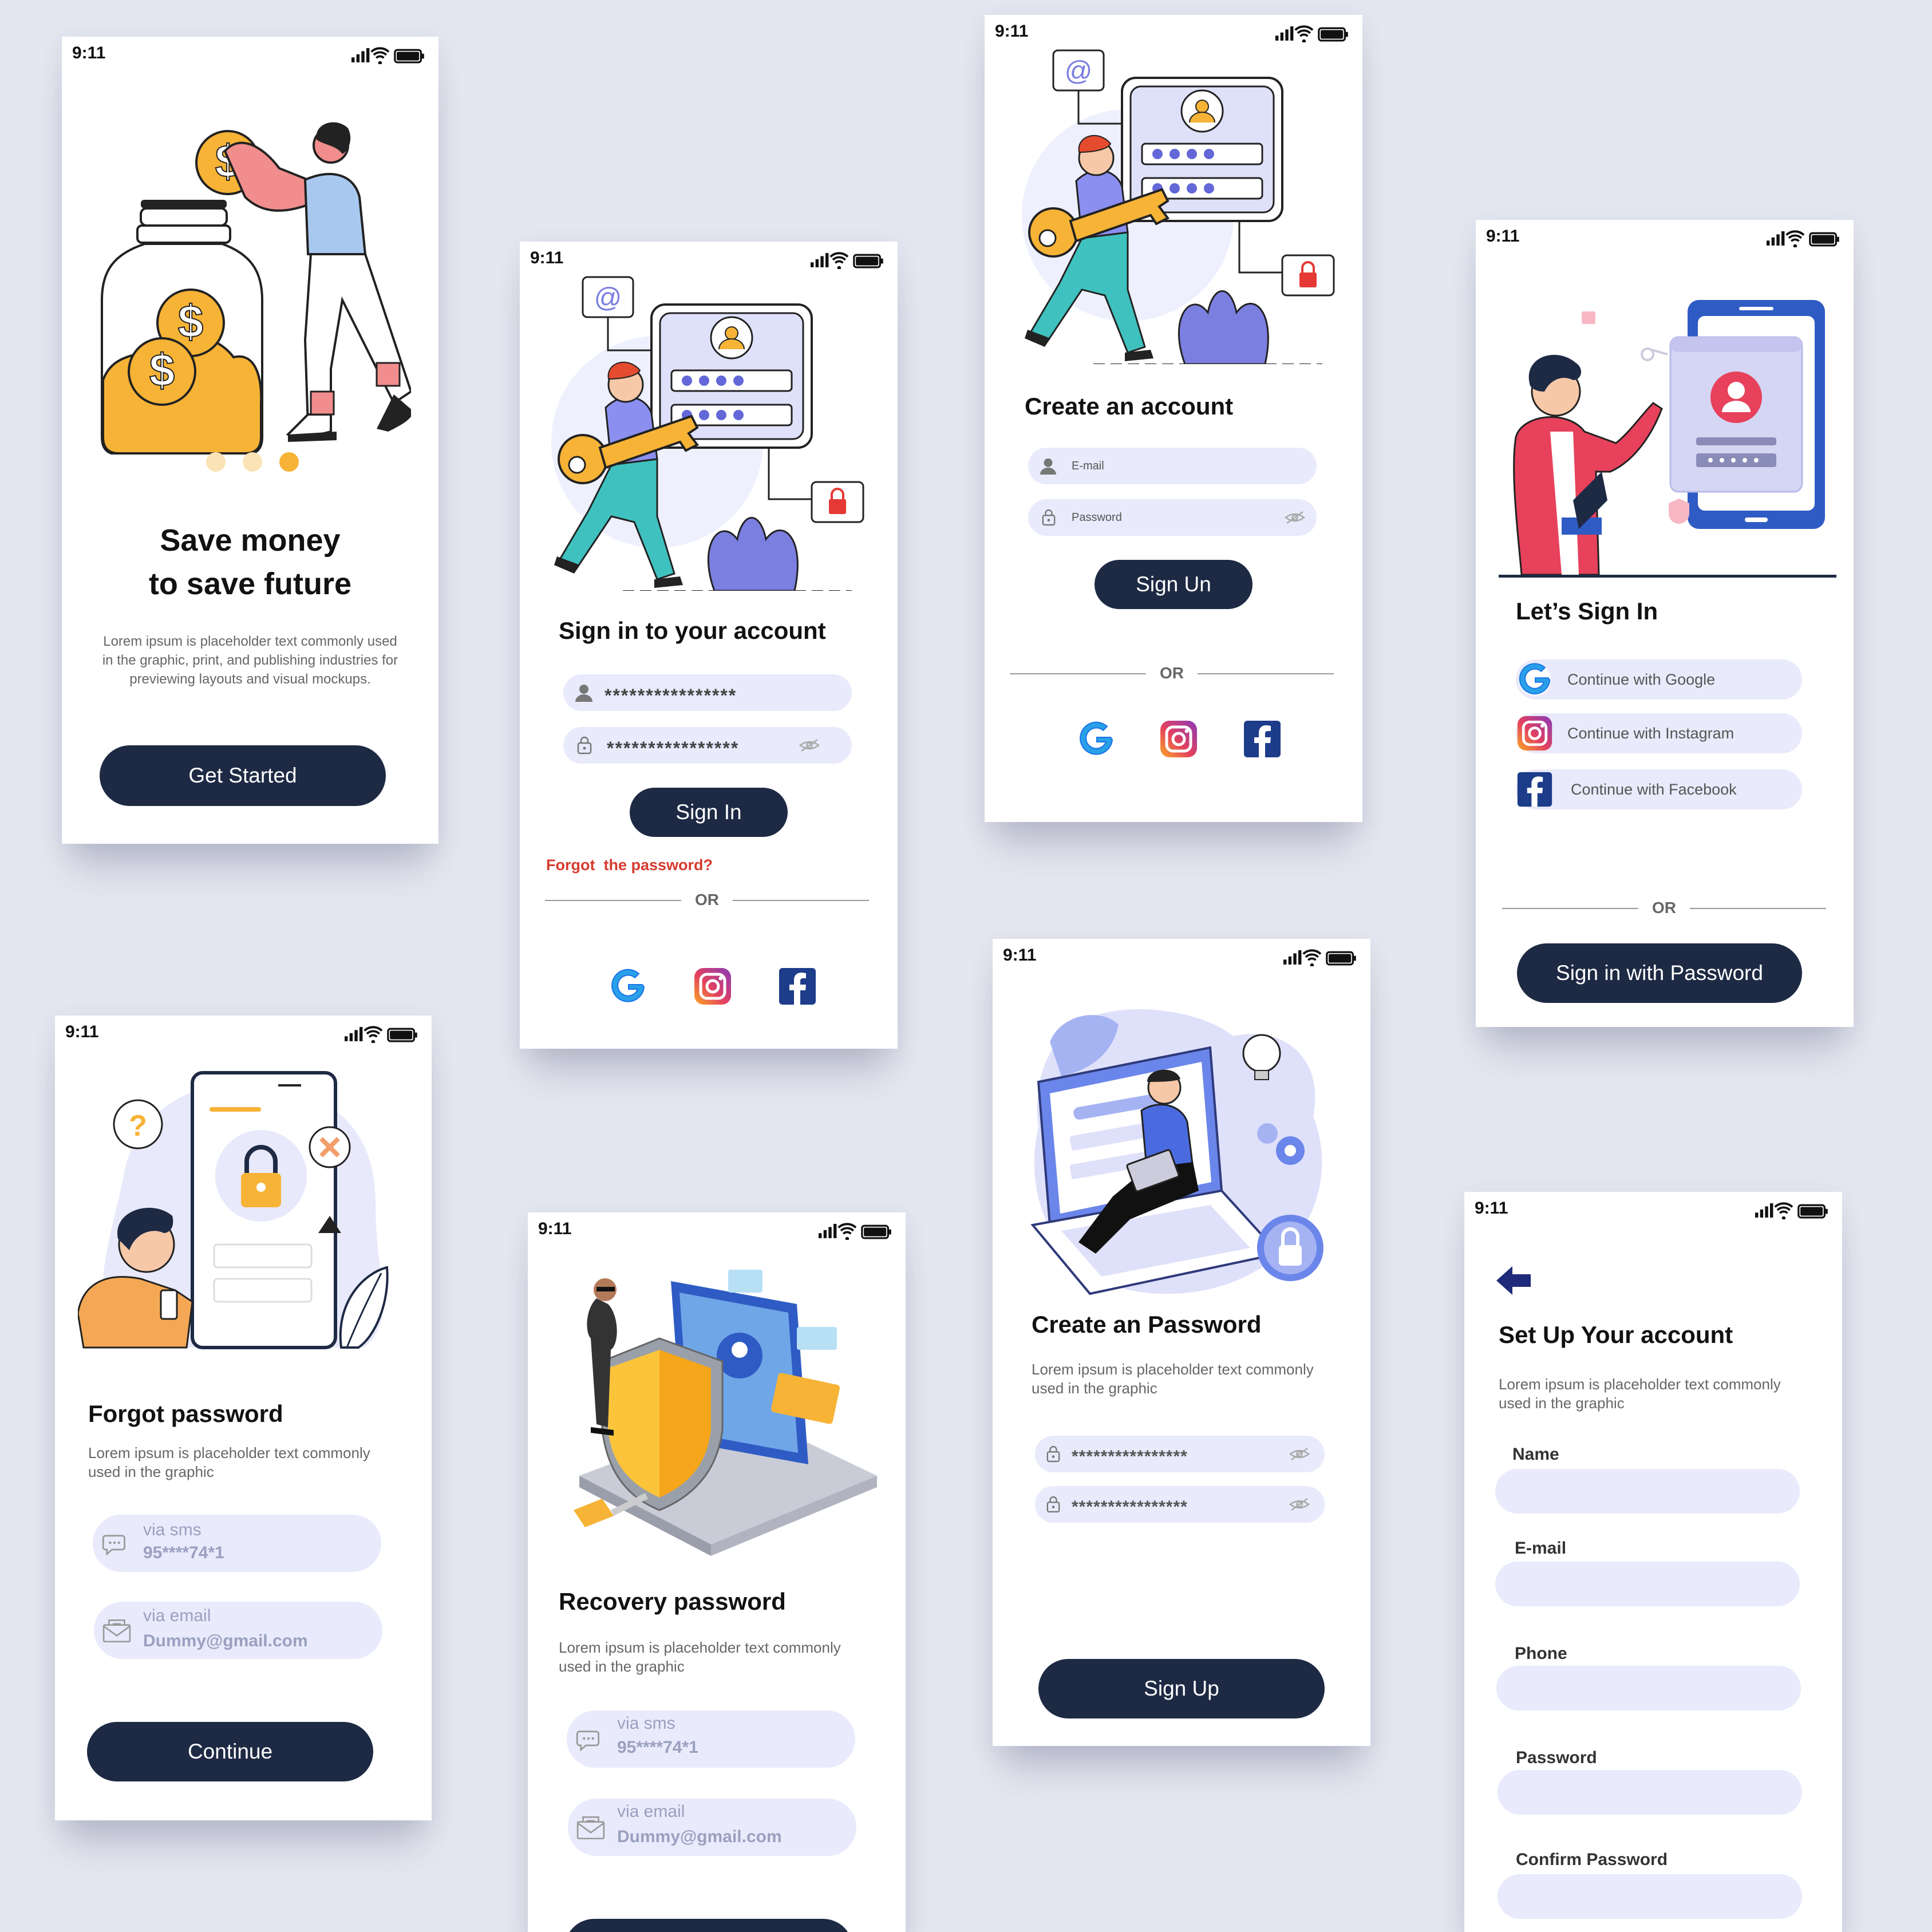 Image resolution: width=1932 pixels, height=1932 pixels. What do you see at coordinates (243, 775) in the screenshot?
I see `get-started-button: Get Started` at bounding box center [243, 775].